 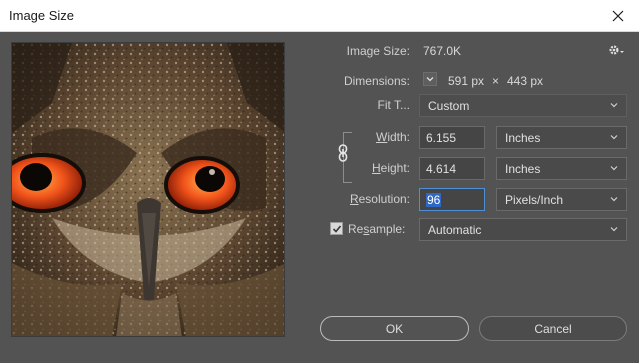 I want to click on dimensions-width: 591 px, so click(x=466, y=81).